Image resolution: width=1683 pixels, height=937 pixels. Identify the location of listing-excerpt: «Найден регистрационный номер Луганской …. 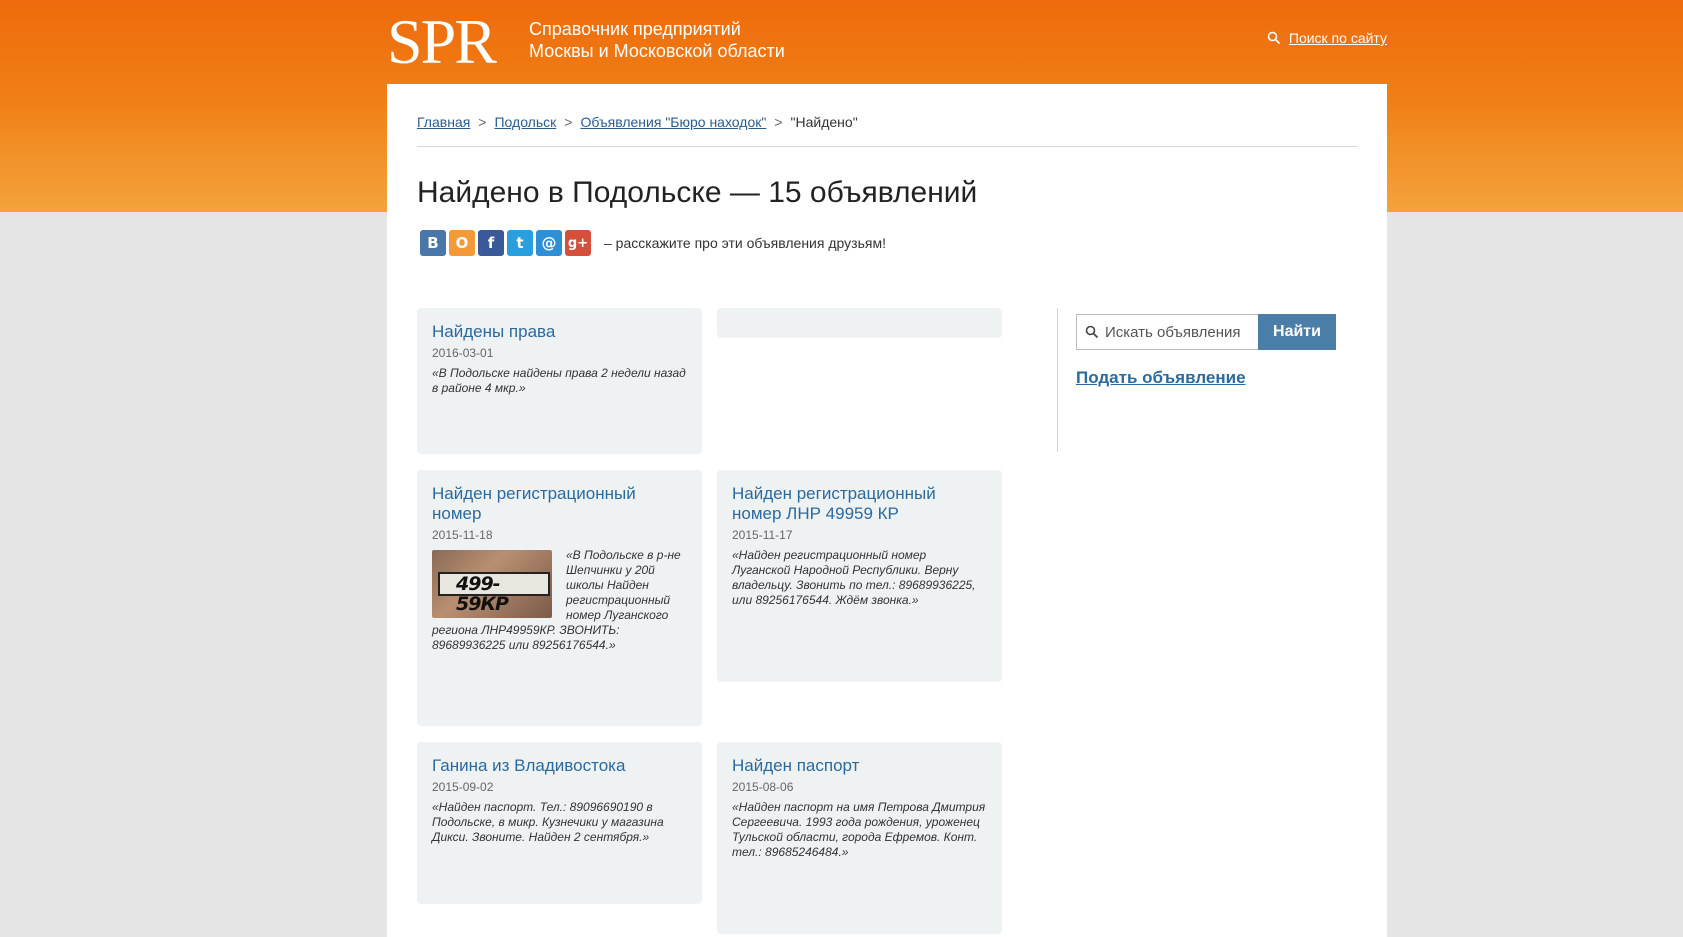
(854, 577).